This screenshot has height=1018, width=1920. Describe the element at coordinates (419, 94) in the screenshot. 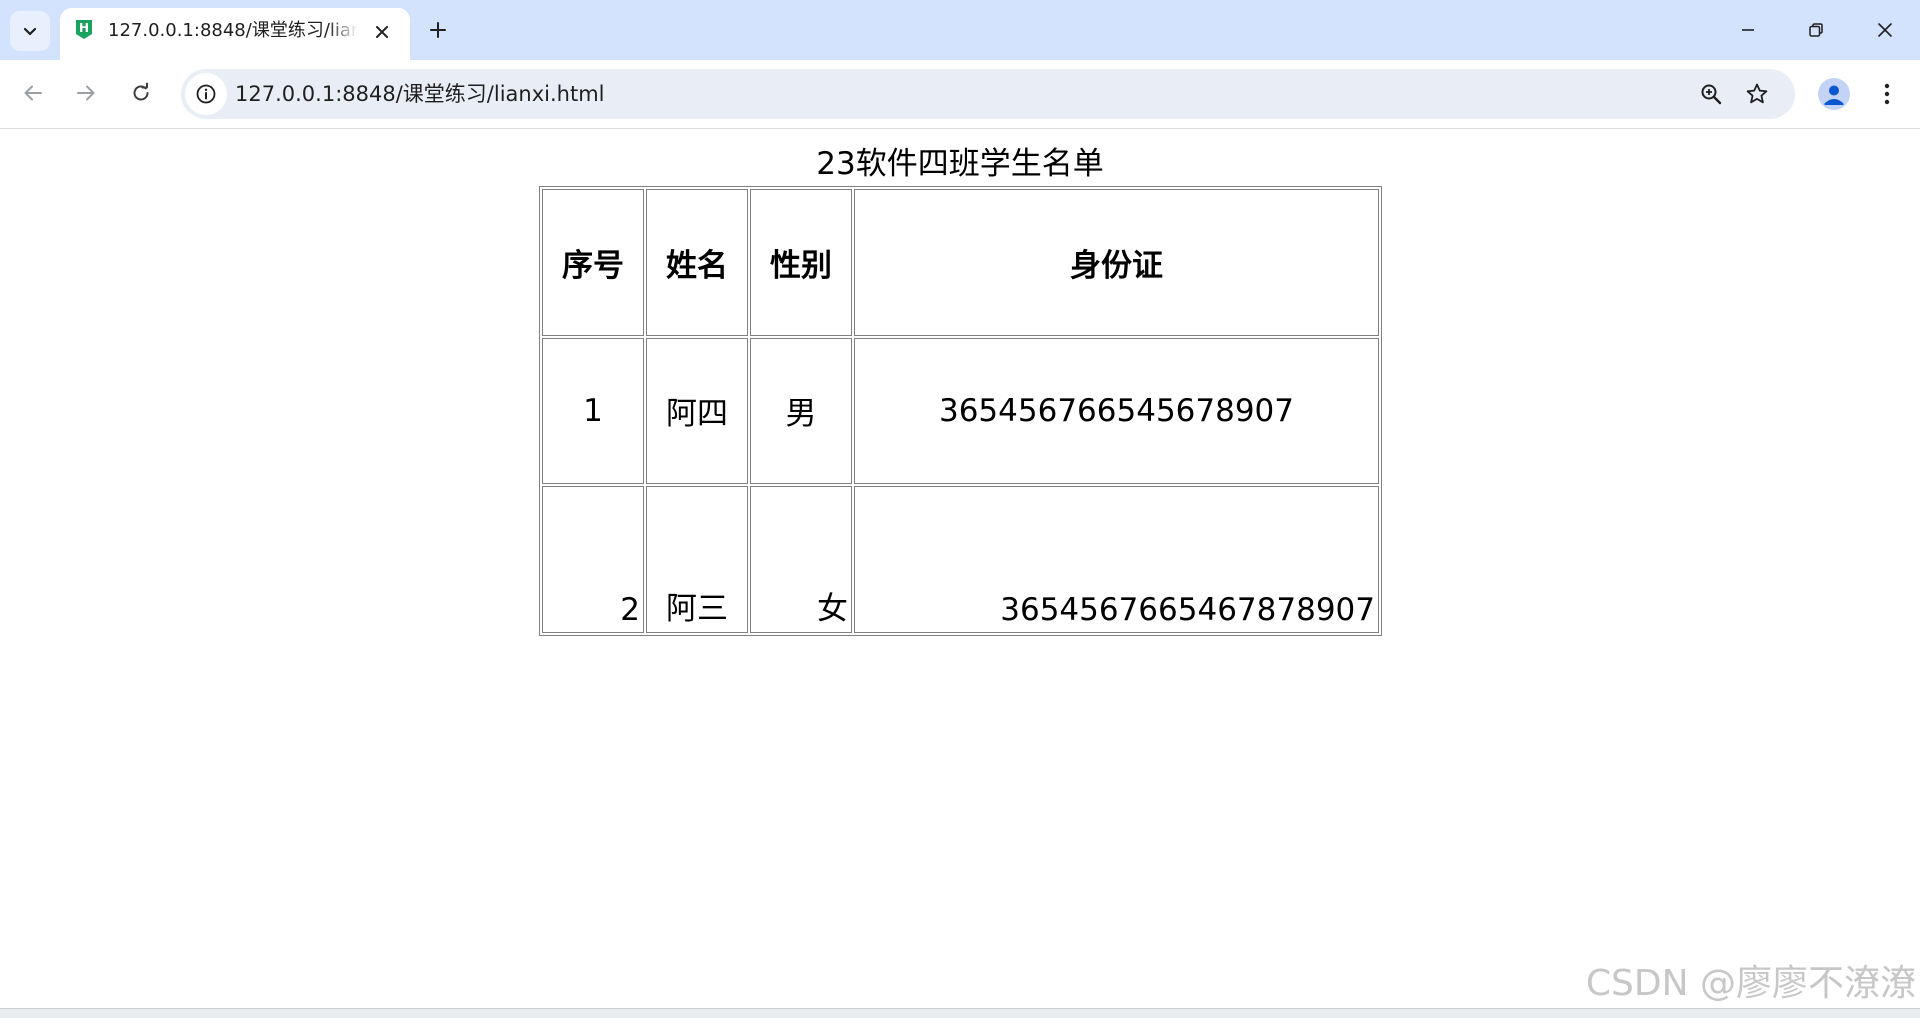

I see `url-text: 127.0.0.1:8848/课堂练习/lianxi.html` at that location.